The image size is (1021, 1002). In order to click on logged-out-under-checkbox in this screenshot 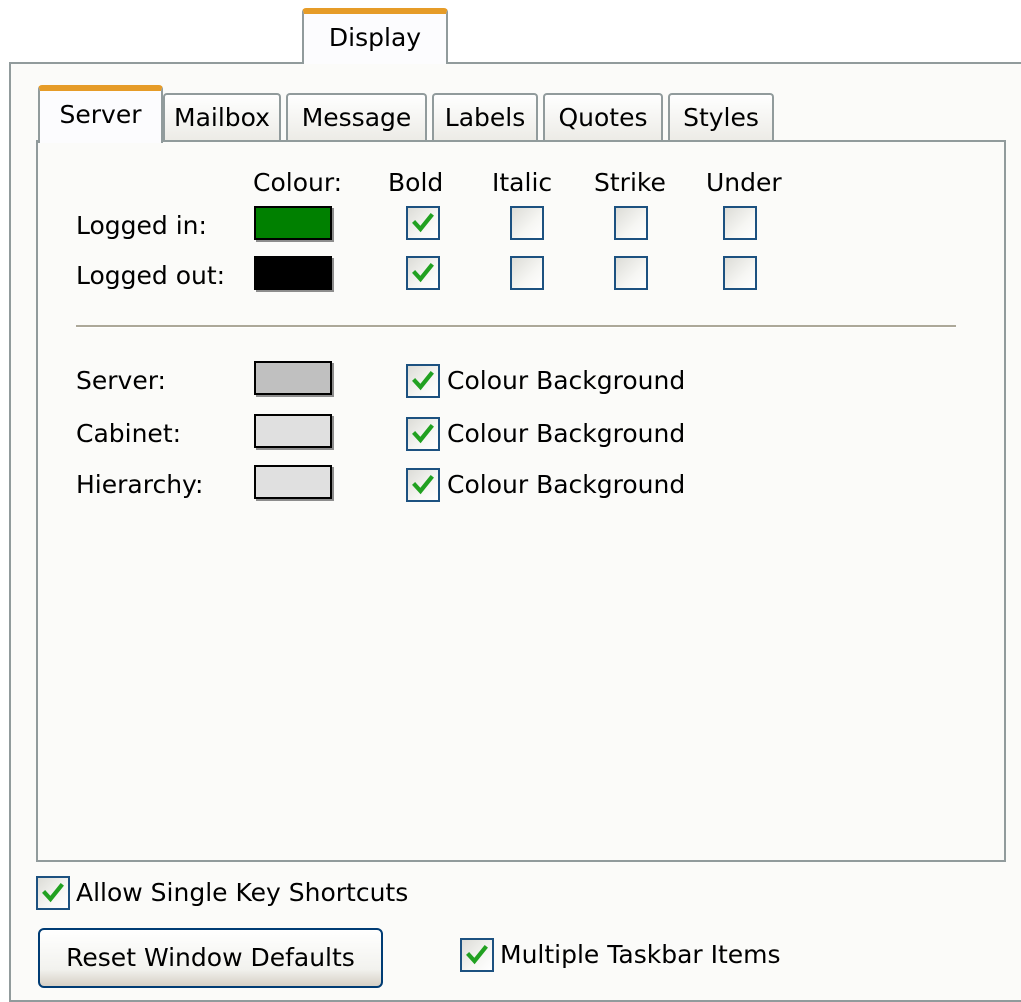, I will do `click(740, 273)`.